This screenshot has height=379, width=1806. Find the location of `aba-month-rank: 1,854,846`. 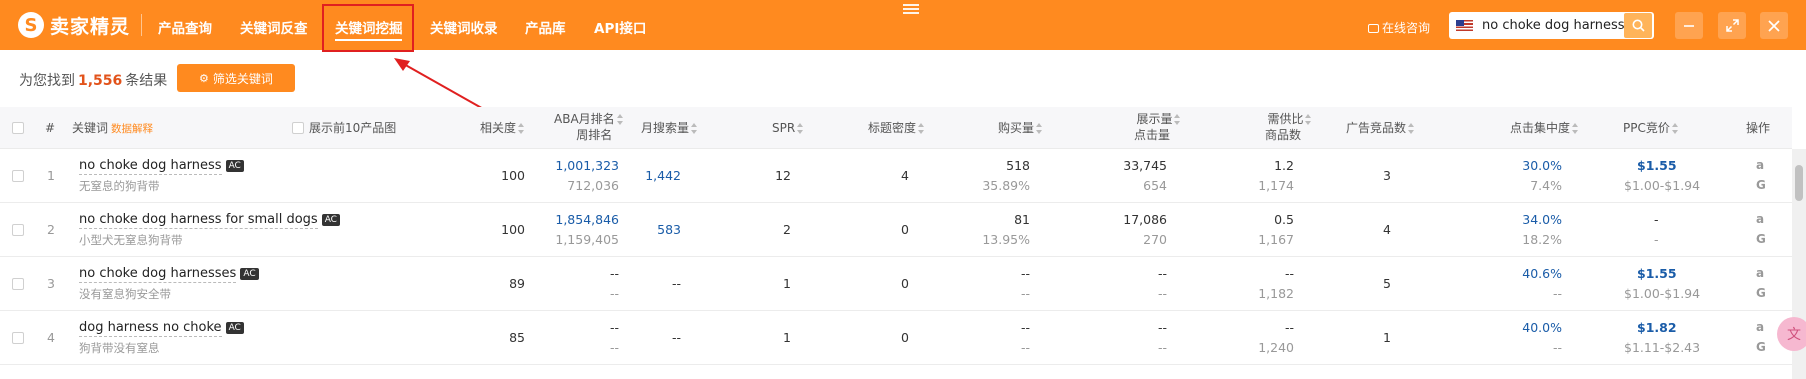

aba-month-rank: 1,854,846 is located at coordinates (587, 220).